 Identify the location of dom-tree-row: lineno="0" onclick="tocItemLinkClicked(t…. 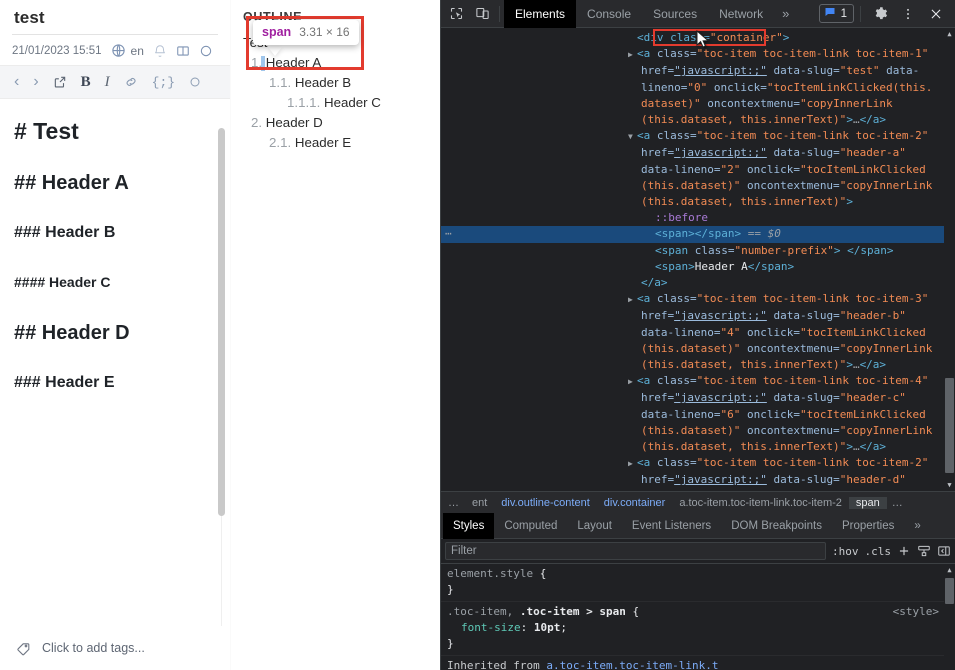
(698, 88).